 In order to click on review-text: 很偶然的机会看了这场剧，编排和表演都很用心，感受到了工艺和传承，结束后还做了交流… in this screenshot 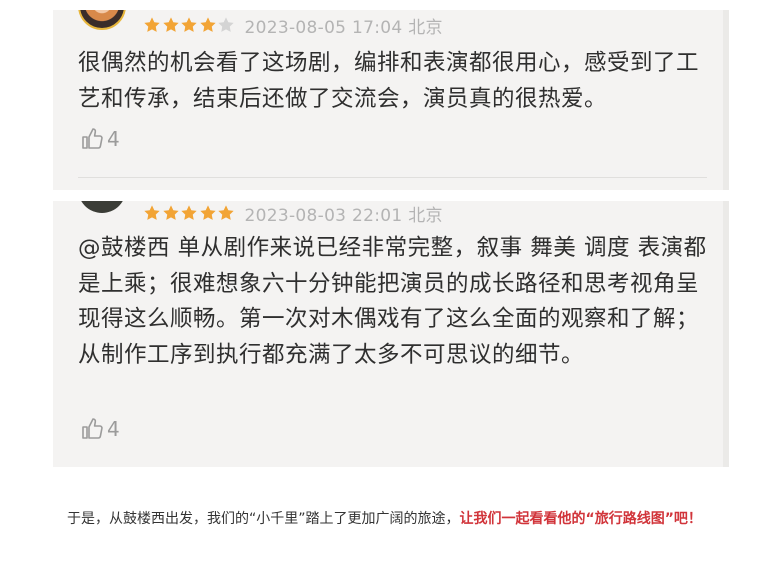, I will do `click(389, 81)`.